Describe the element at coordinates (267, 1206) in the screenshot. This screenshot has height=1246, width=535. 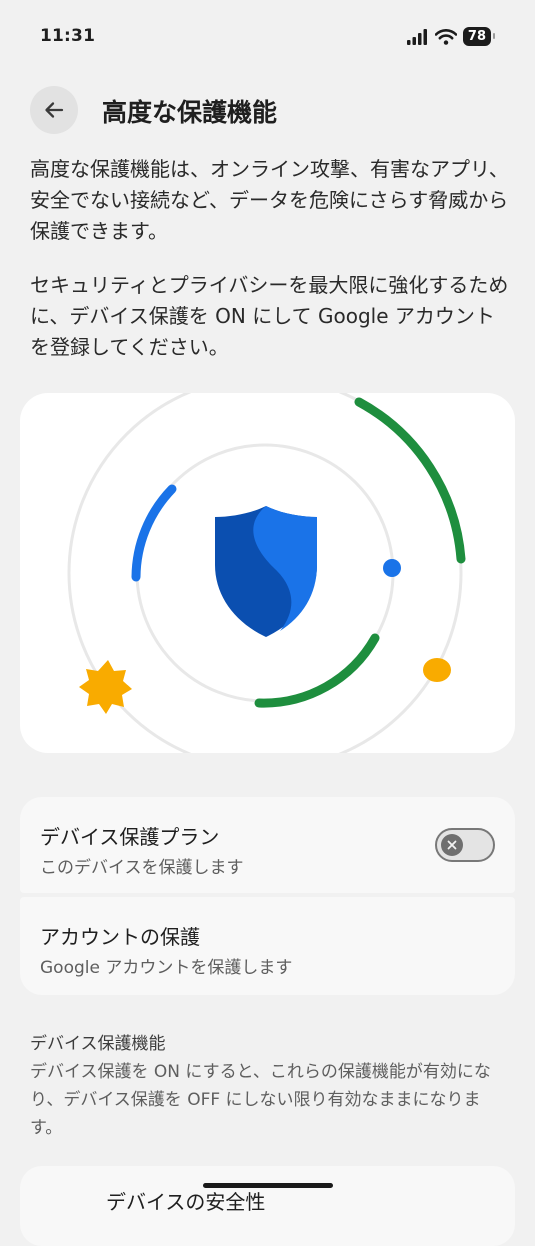
I see `device-safety-item: デバイスの安全性` at that location.